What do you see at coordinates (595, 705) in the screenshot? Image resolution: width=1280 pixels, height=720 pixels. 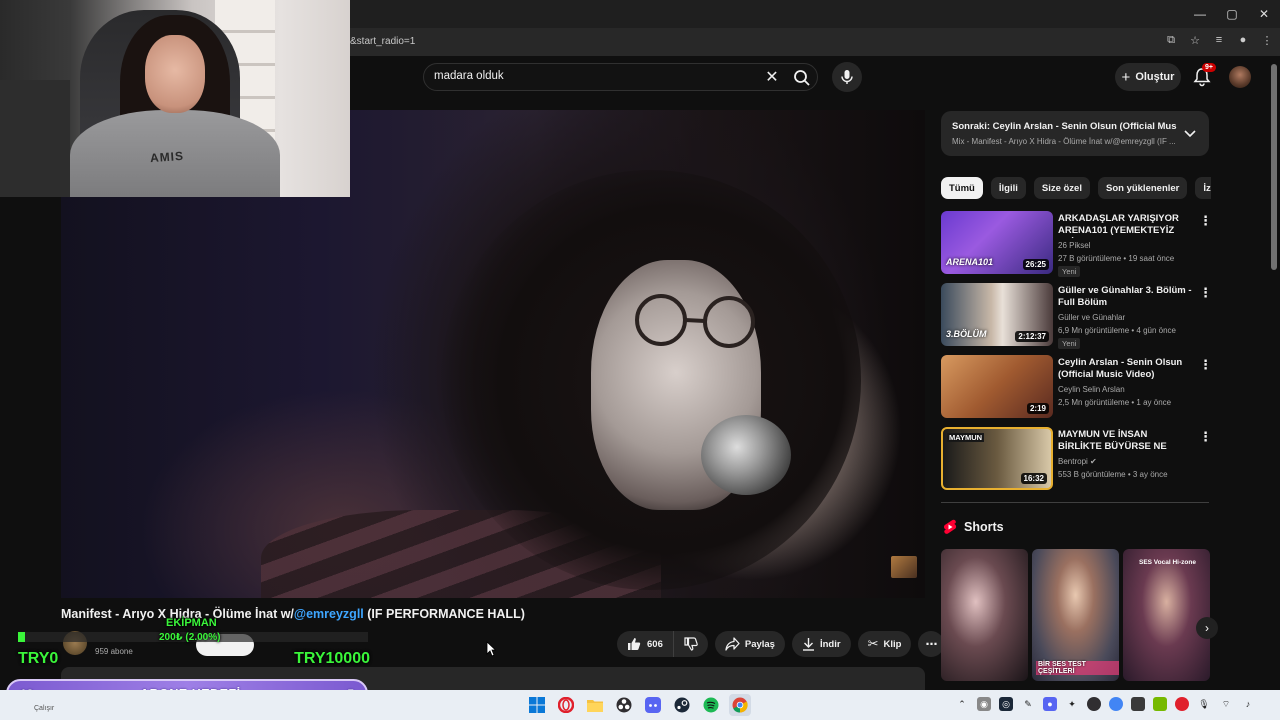 I see `file-explorer-icon` at bounding box center [595, 705].